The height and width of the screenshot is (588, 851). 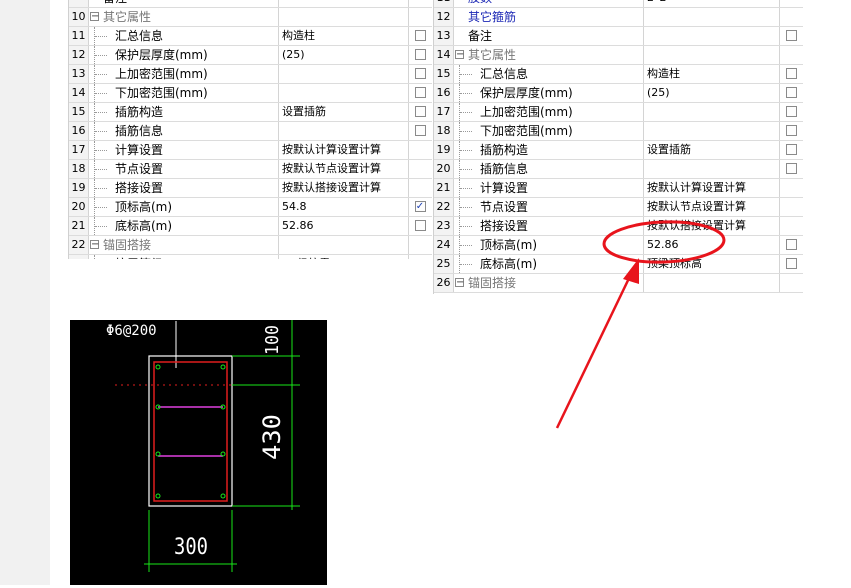 I want to click on table-row: 15 插筋构造 设置插筋, so click(x=250, y=112).